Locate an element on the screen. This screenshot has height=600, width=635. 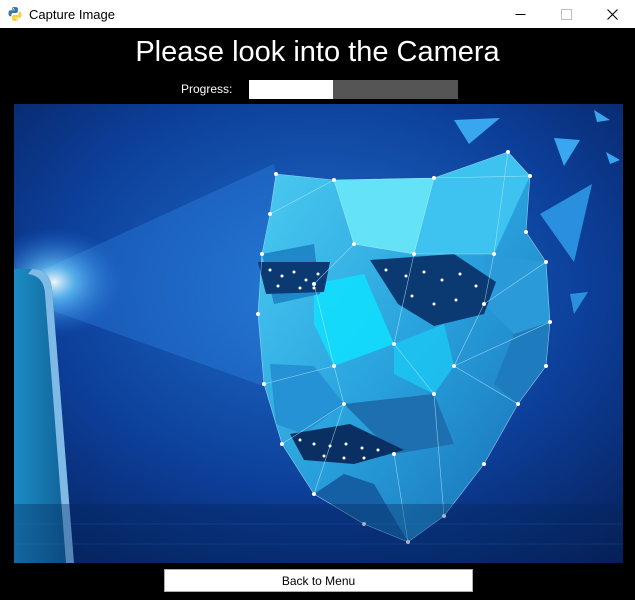
close-icon is located at coordinates (612, 14).